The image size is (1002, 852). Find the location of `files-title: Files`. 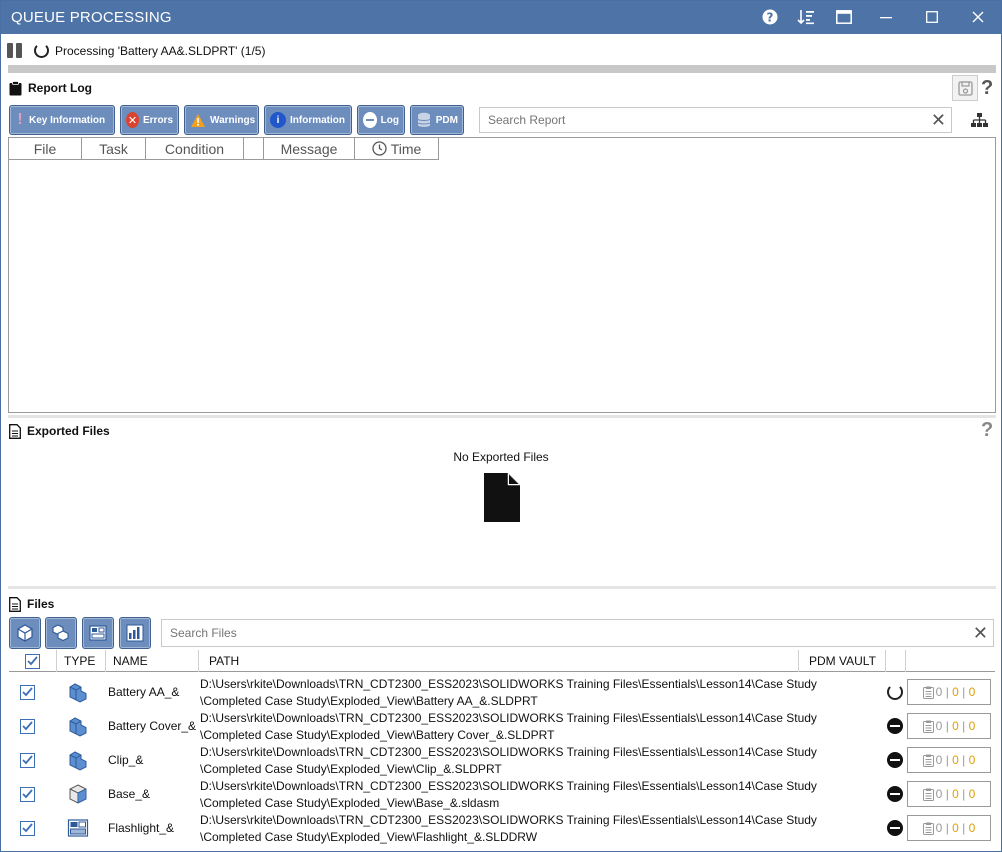

files-title: Files is located at coordinates (41, 604).